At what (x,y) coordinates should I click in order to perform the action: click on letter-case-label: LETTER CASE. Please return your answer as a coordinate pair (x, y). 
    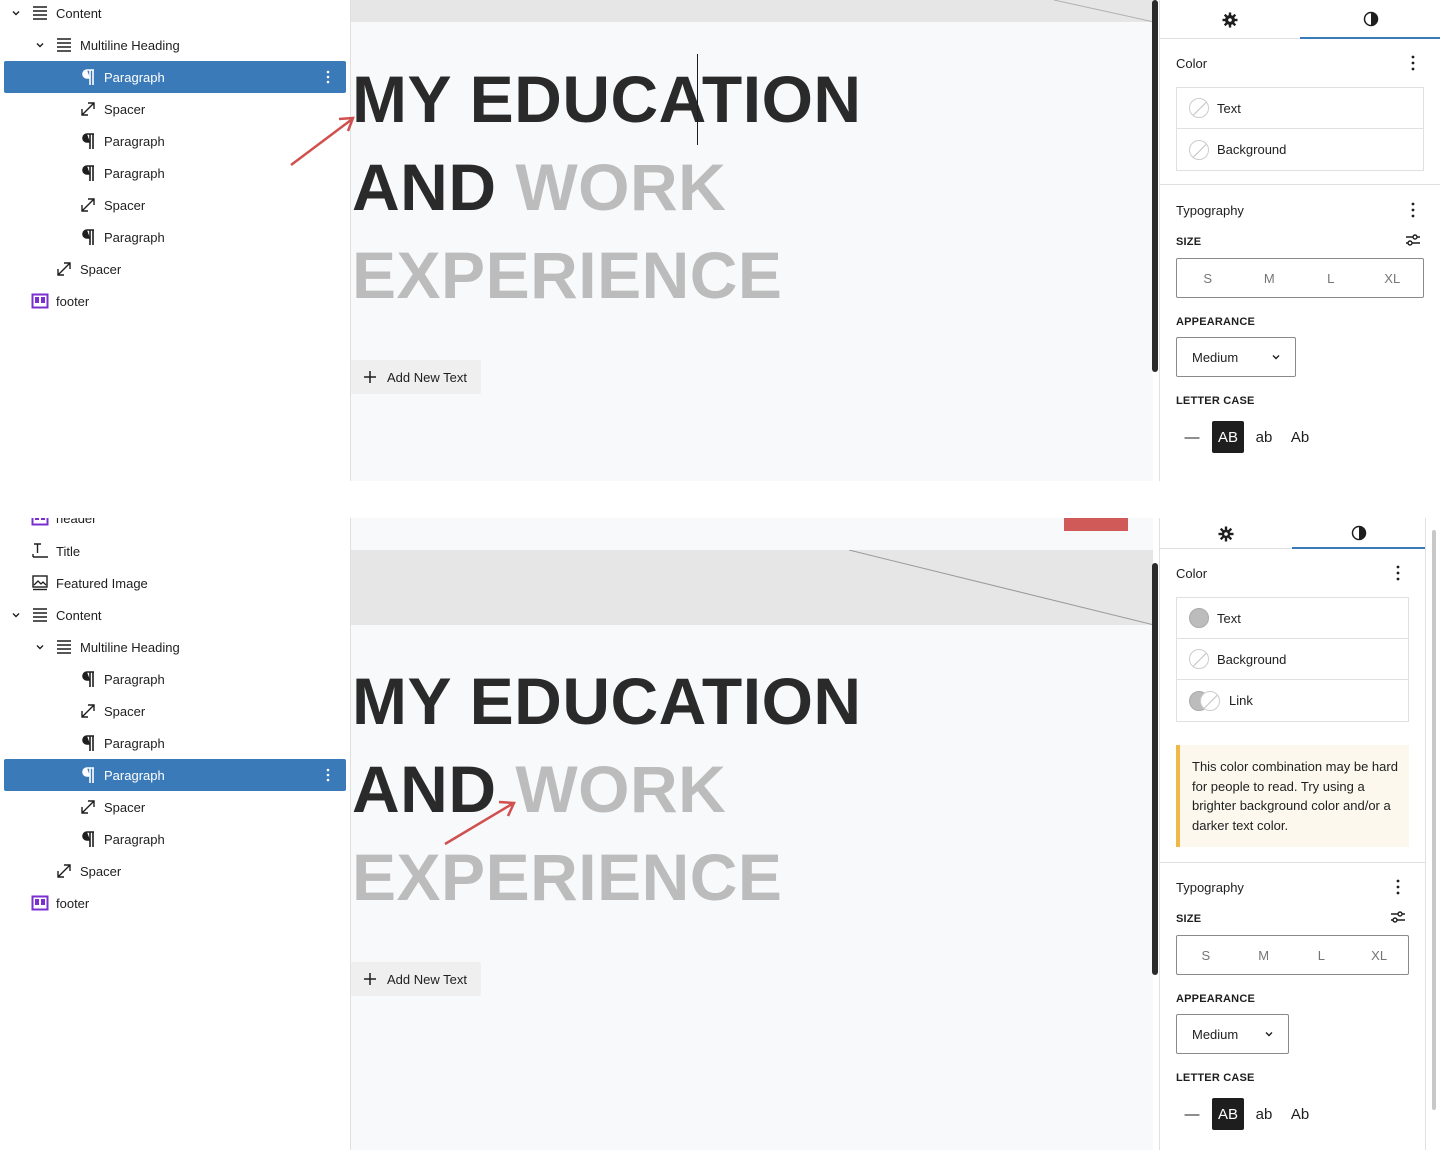
    Looking at the image, I should click on (1215, 1078).